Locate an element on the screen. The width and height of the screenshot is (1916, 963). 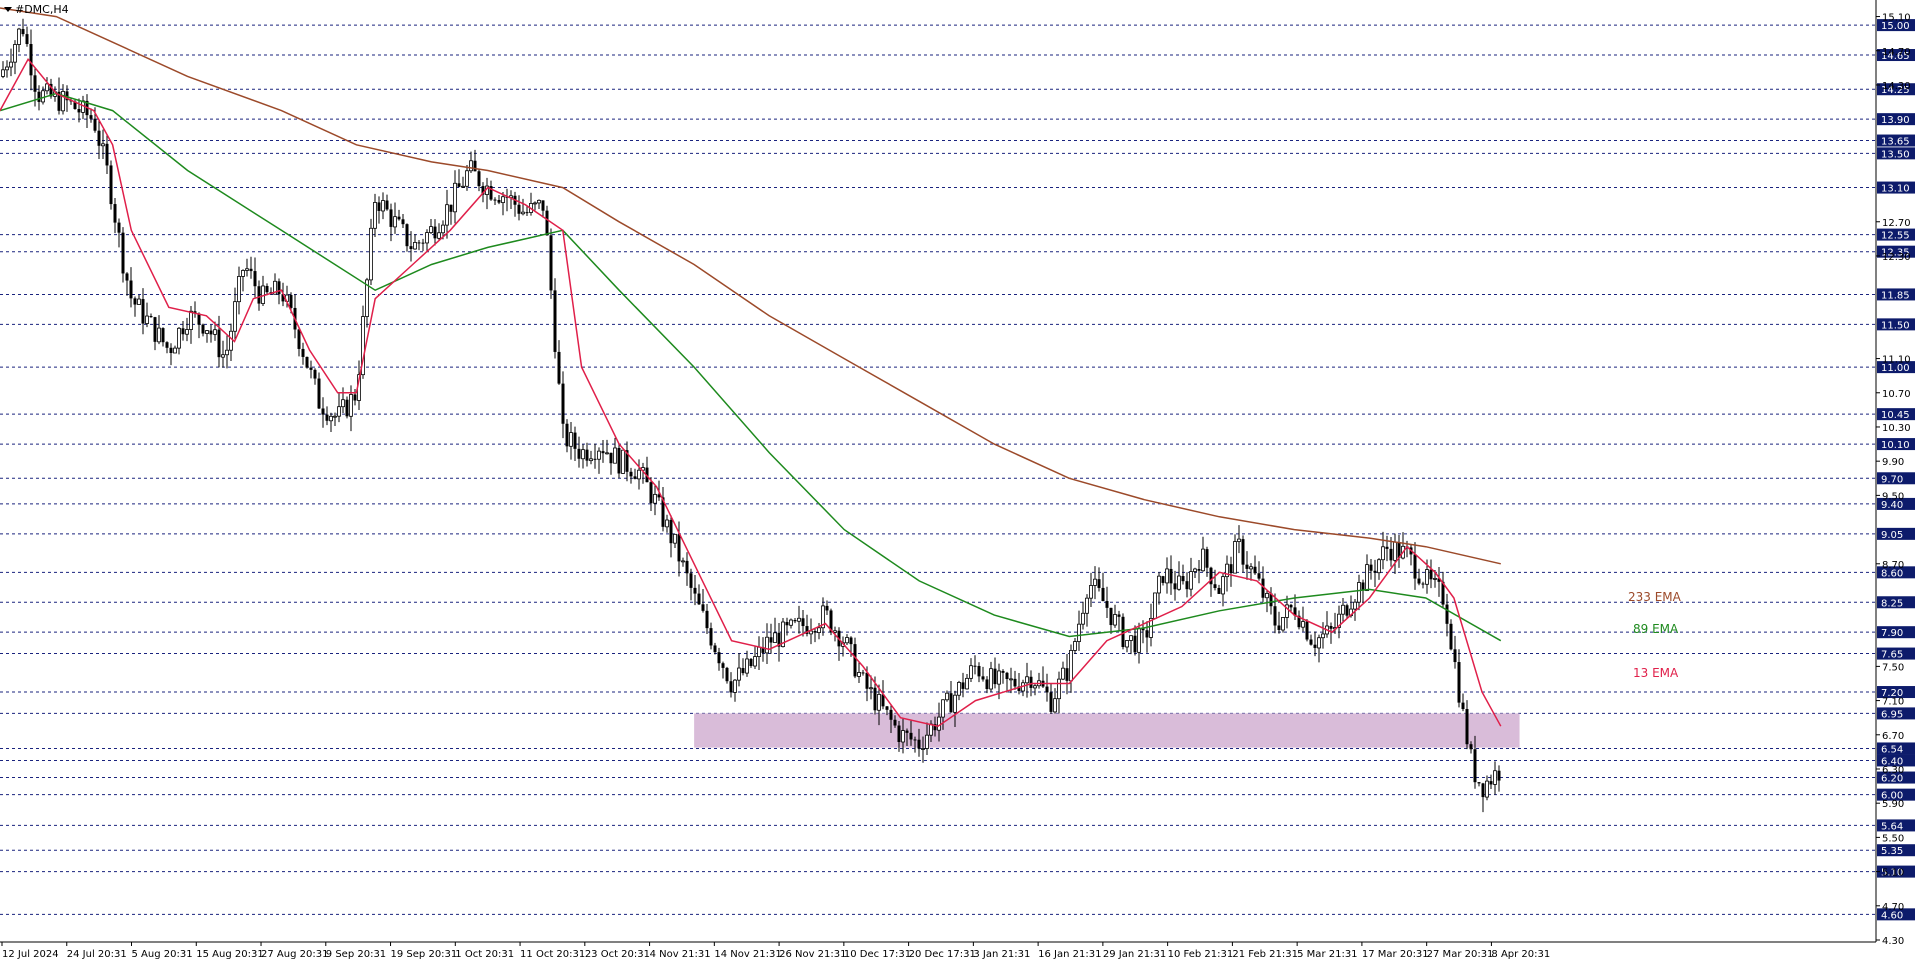
price-tag-label: 12.55 is located at coordinates (1895, 236).